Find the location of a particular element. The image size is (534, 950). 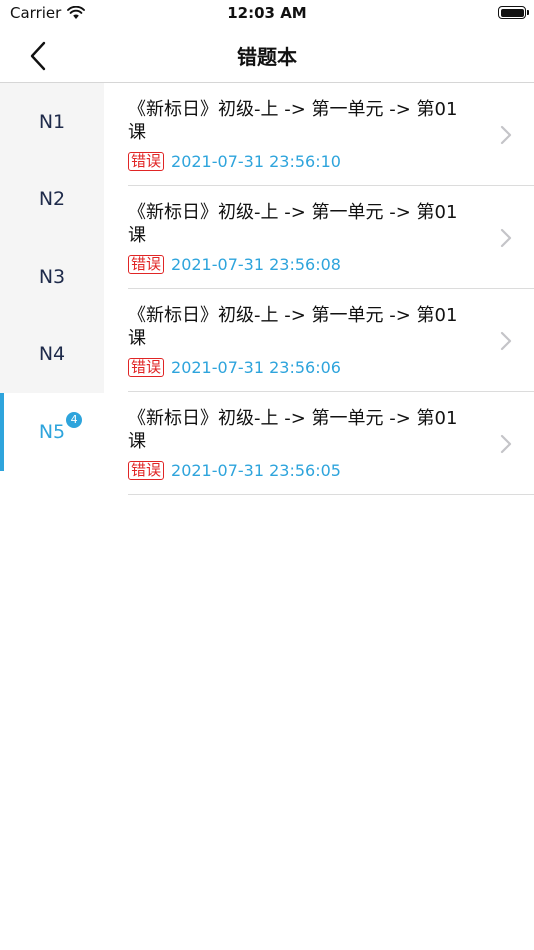

item-meta: 错误 2021-07-31 23:56:10 is located at coordinates (234, 161).